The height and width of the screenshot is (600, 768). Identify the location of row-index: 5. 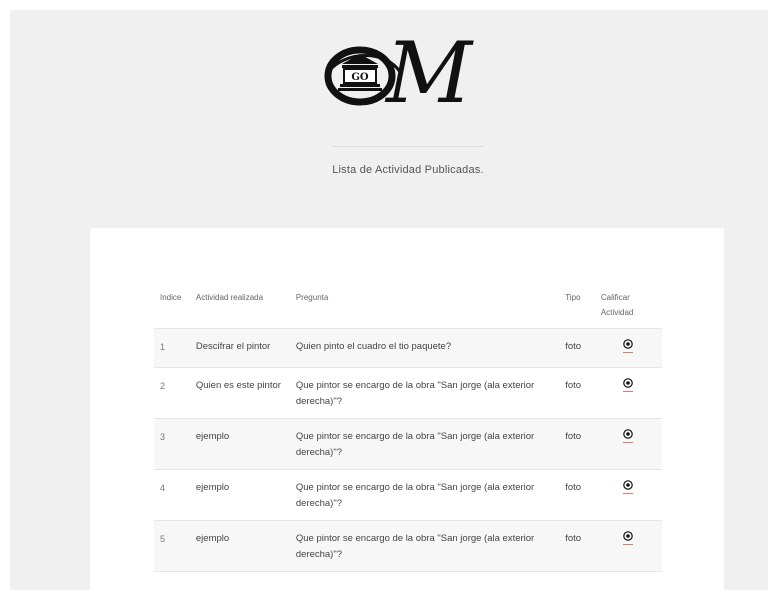
(172, 546).